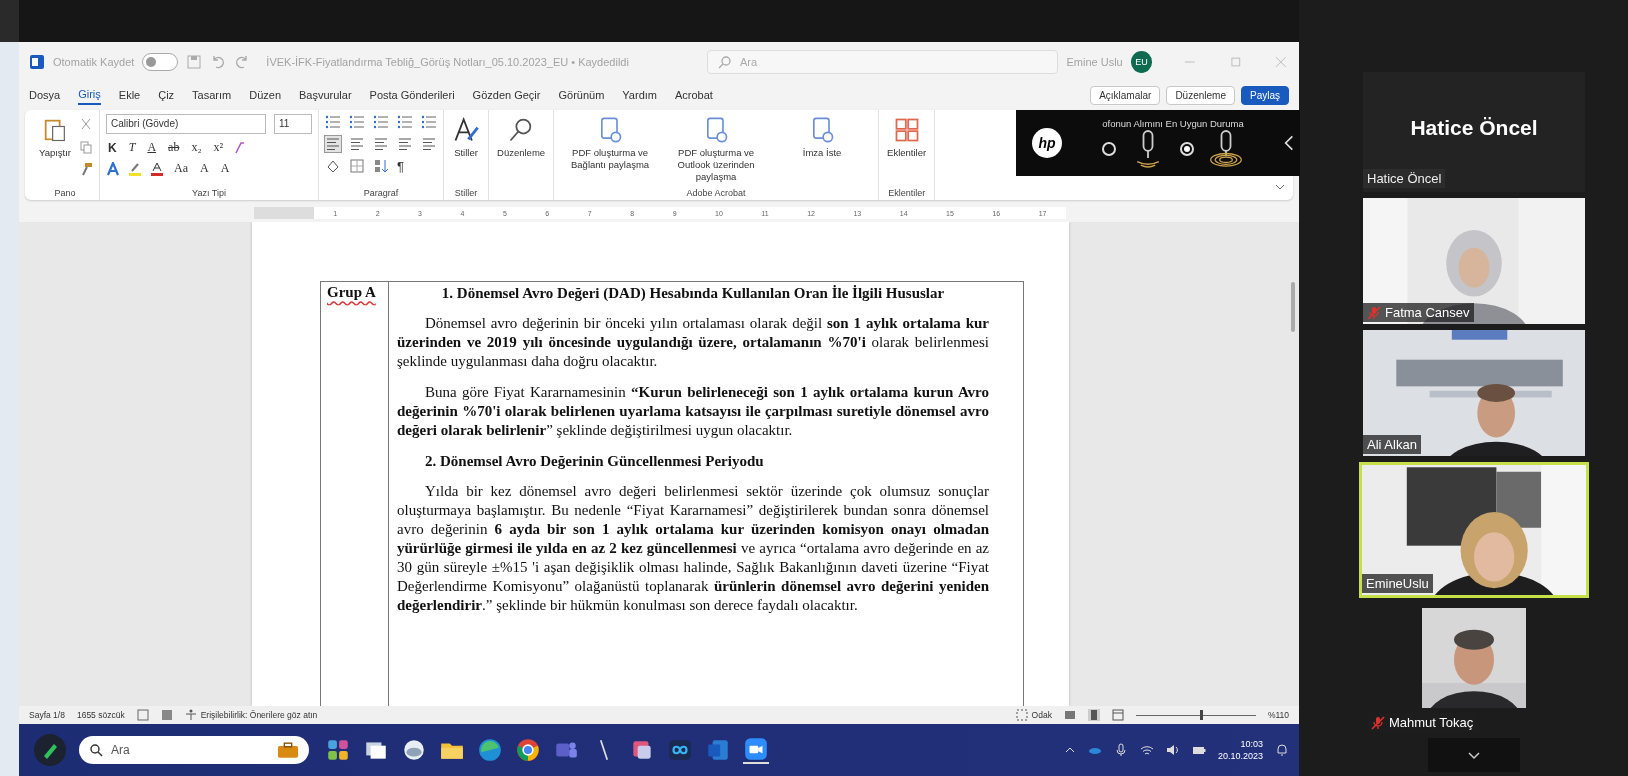  What do you see at coordinates (693, 548) in the screenshot?
I see `paragraph: Yılda bir kez dönemsel avro değeri belirlenmesi sektör üzerinde çok olumsuz sonuçlar oluşturmaya başlamıştır. Bu nedenle “Fiyat Kararnamesi” değiştirilerek bundan sonra dönemsel avro değerinin 6 ayda bir son 1 aylık ortalama kur üzerinden komisyon onayı olmadan yürürlüğe girmesi ile yılda en az 2 kez güncellenmesi ve ayrıca “ortalama avro değerinde en az 30 gün süreyle ±%15 'i aşan değişiklik olması halinde, Sağlık Bakanlığının daveti üzerine “Fiyat Değerlendirme Komisyonu” olağanüstü toplanarak ürünlerin dönemsel avro değerini yeniden değerlendirir.” şeklinde bir hükmün konulması son derece faydalı olacaktır.` at bounding box center [693, 548].